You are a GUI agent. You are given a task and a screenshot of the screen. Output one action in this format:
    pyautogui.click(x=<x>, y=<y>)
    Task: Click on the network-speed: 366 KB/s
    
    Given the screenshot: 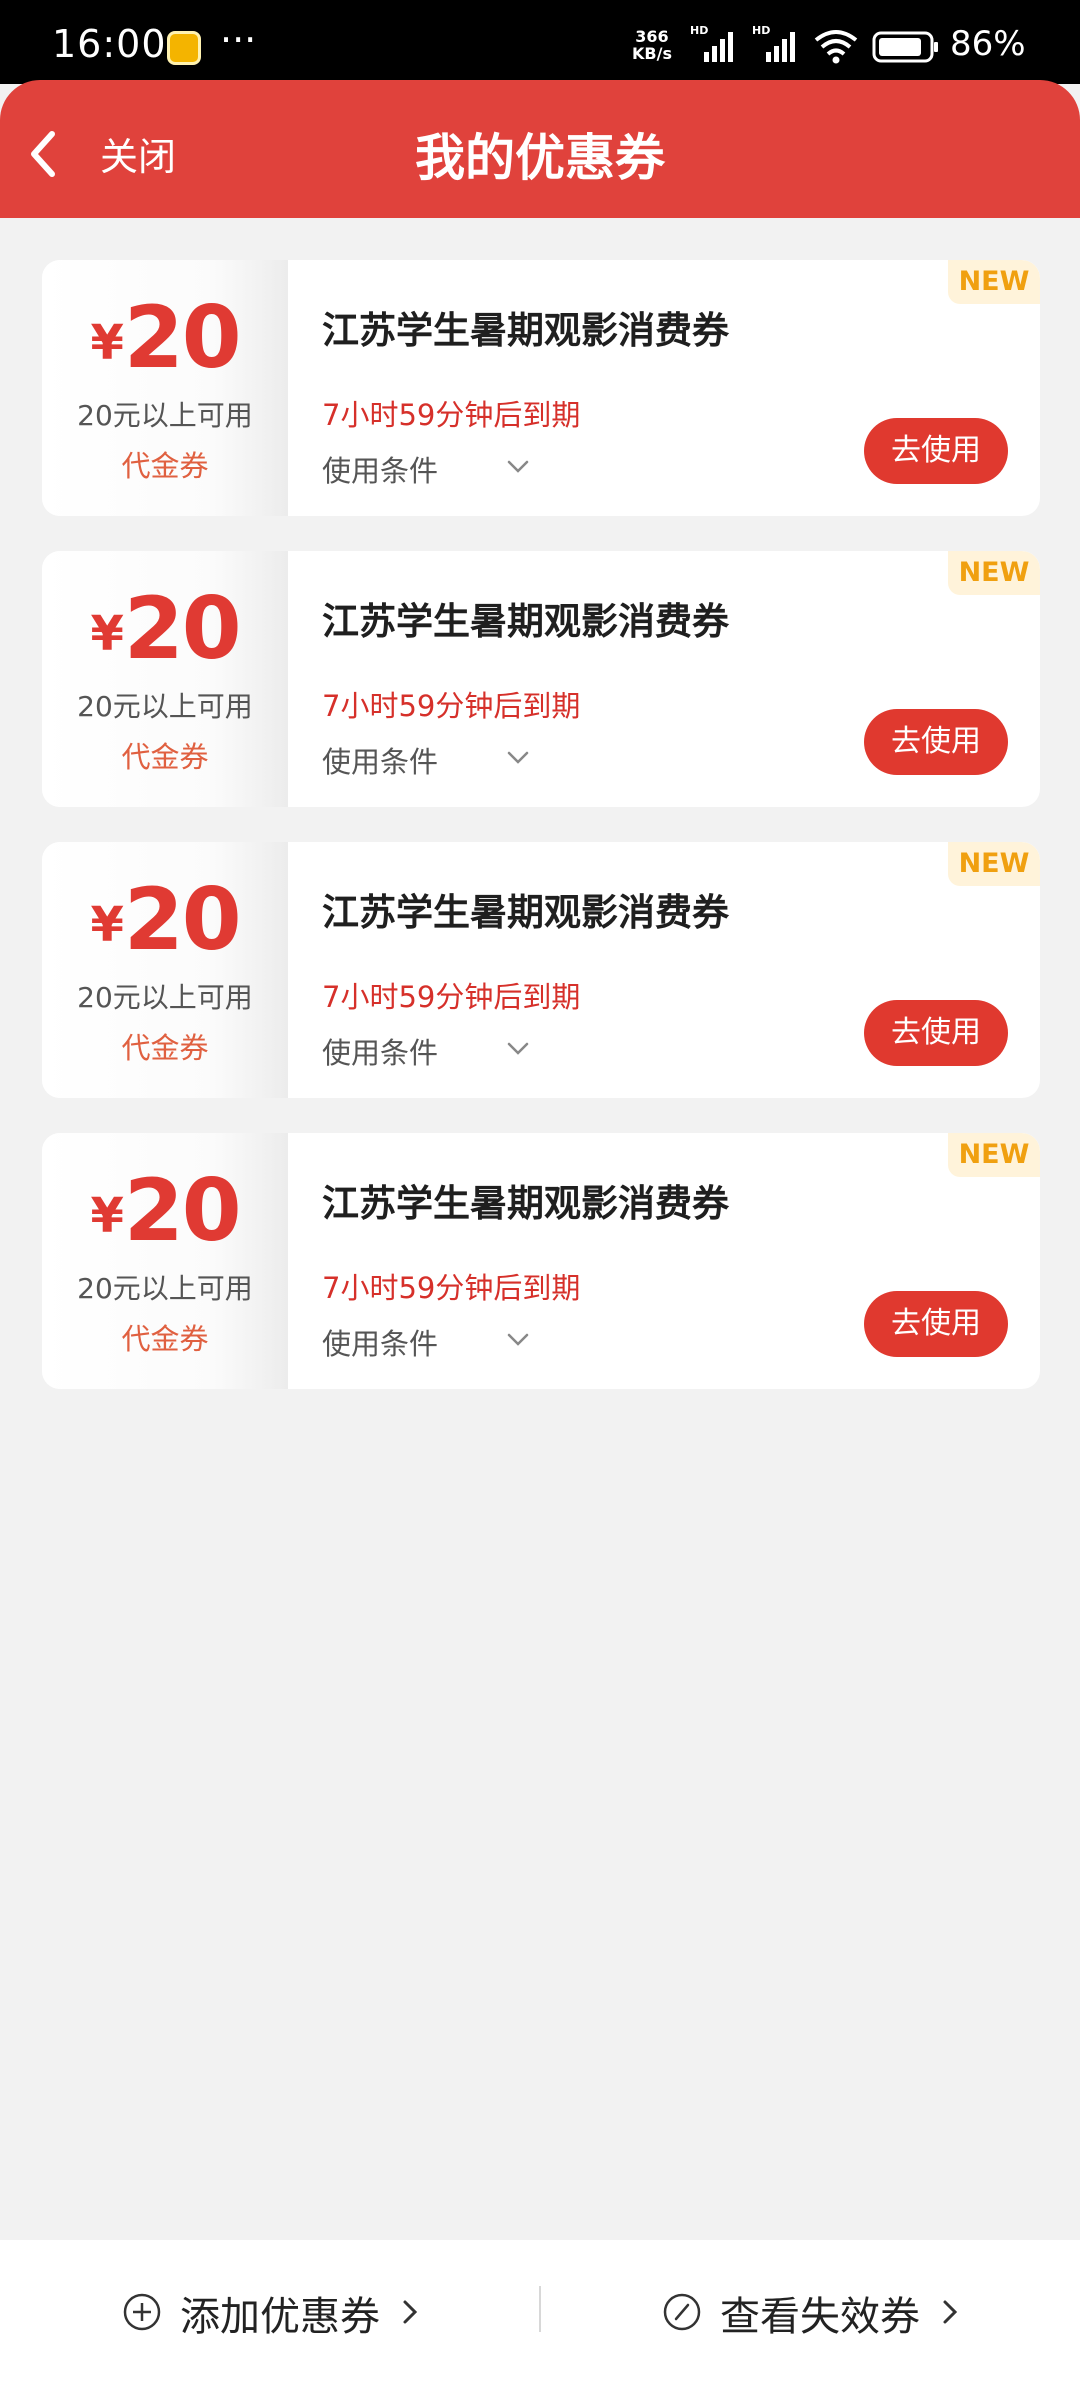 What is the action you would take?
    pyautogui.click(x=652, y=45)
    